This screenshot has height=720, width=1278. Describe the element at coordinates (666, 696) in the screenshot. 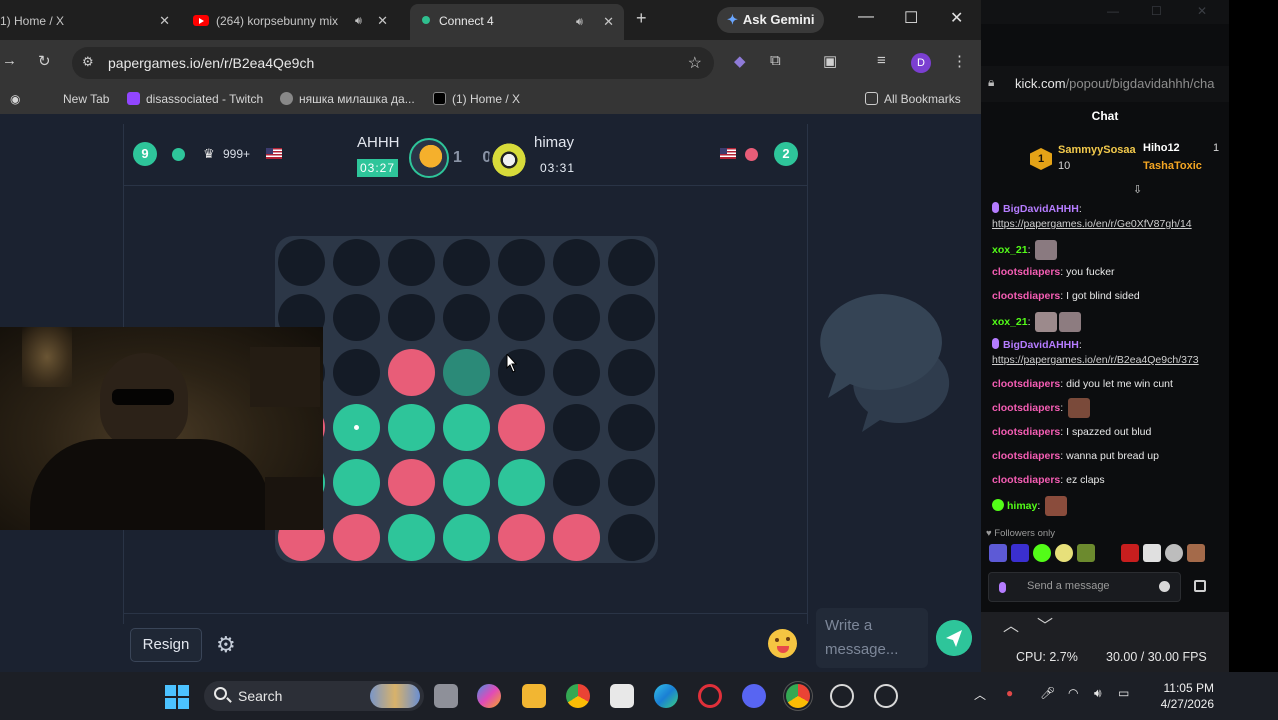

I see `edge-icon` at that location.